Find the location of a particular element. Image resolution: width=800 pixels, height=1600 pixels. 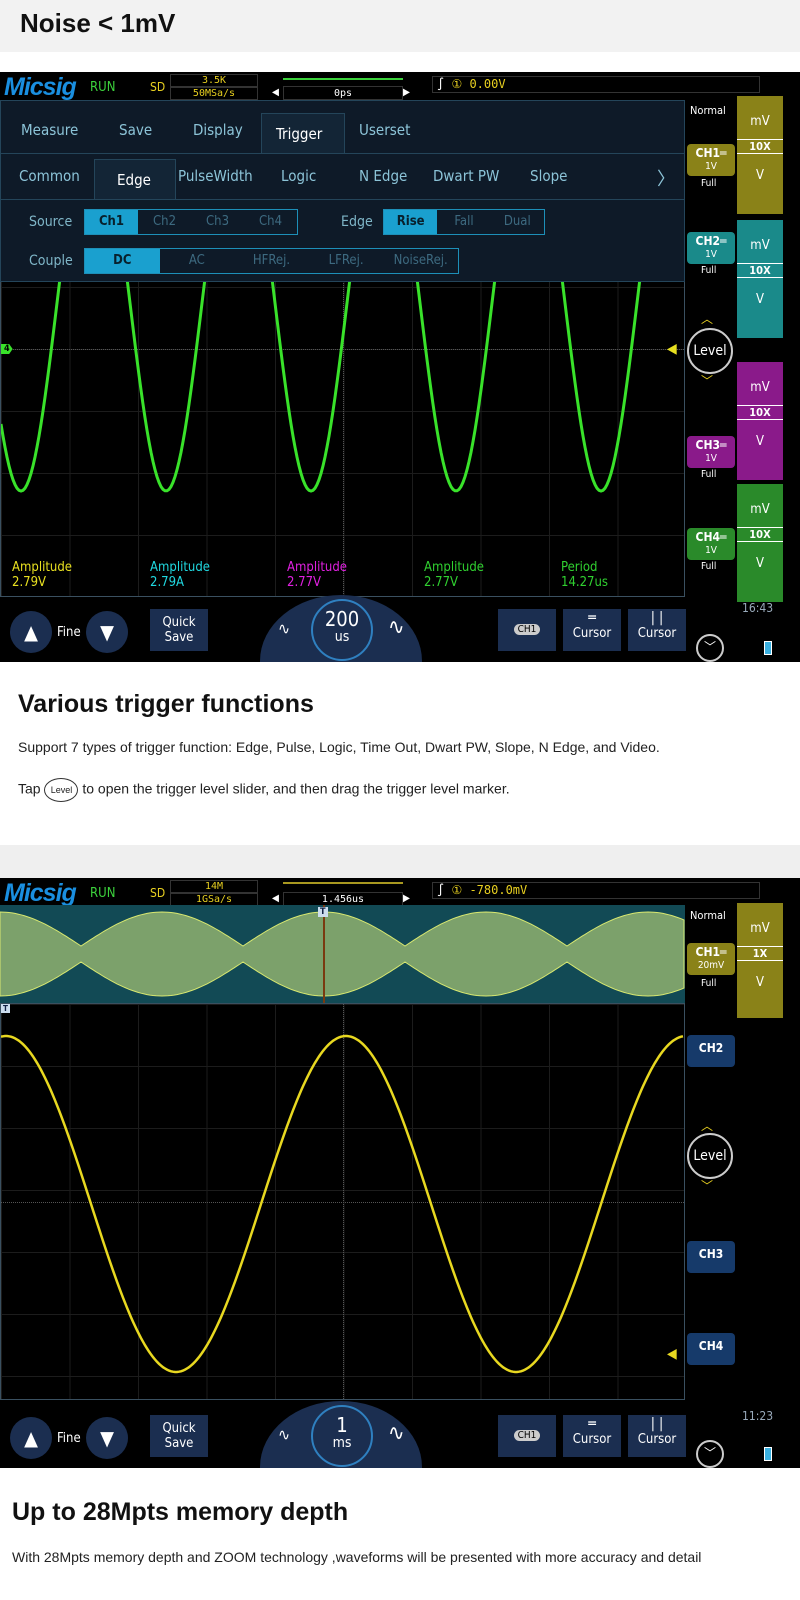

source-ch2: Ch2 is located at coordinates (164, 222).